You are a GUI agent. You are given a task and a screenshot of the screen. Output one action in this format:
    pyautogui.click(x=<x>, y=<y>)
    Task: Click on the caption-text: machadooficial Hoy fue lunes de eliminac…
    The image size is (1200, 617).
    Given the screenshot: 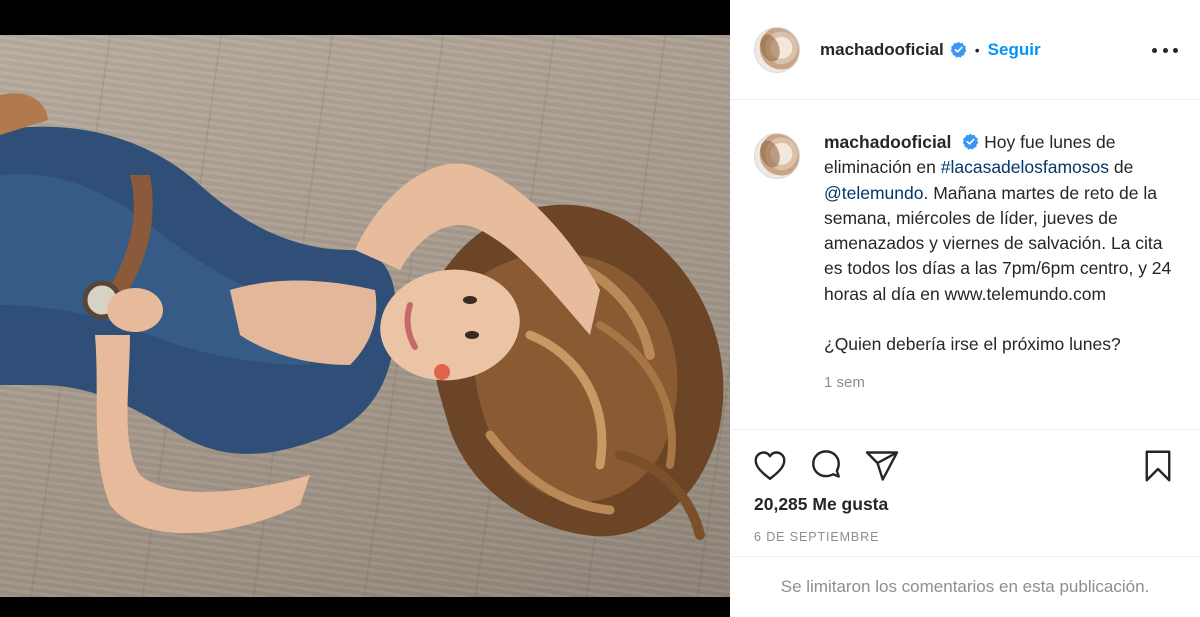 What is the action you would take?
    pyautogui.click(x=1000, y=262)
    